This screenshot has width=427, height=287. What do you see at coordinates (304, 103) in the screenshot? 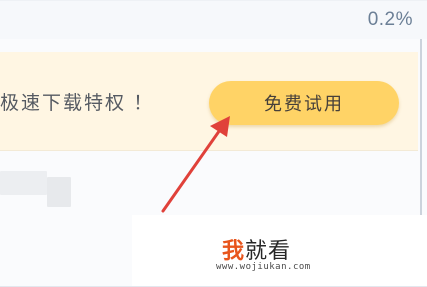
I see `free-trial-button: 免费试用` at bounding box center [304, 103].